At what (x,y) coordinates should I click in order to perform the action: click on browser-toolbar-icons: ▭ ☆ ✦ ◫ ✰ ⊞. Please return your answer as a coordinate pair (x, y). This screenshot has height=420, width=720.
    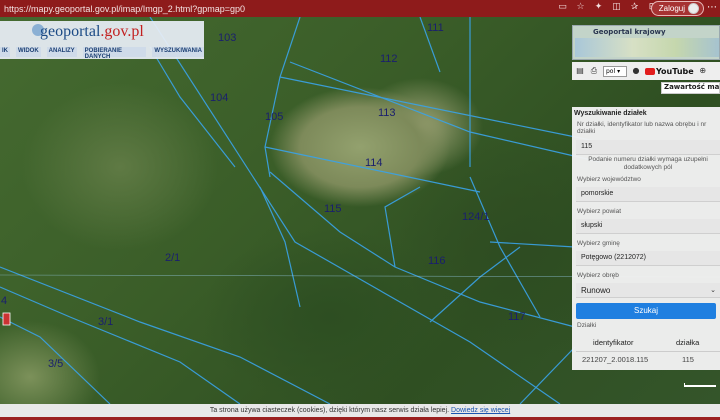
    Looking at the image, I should click on (607, 7).